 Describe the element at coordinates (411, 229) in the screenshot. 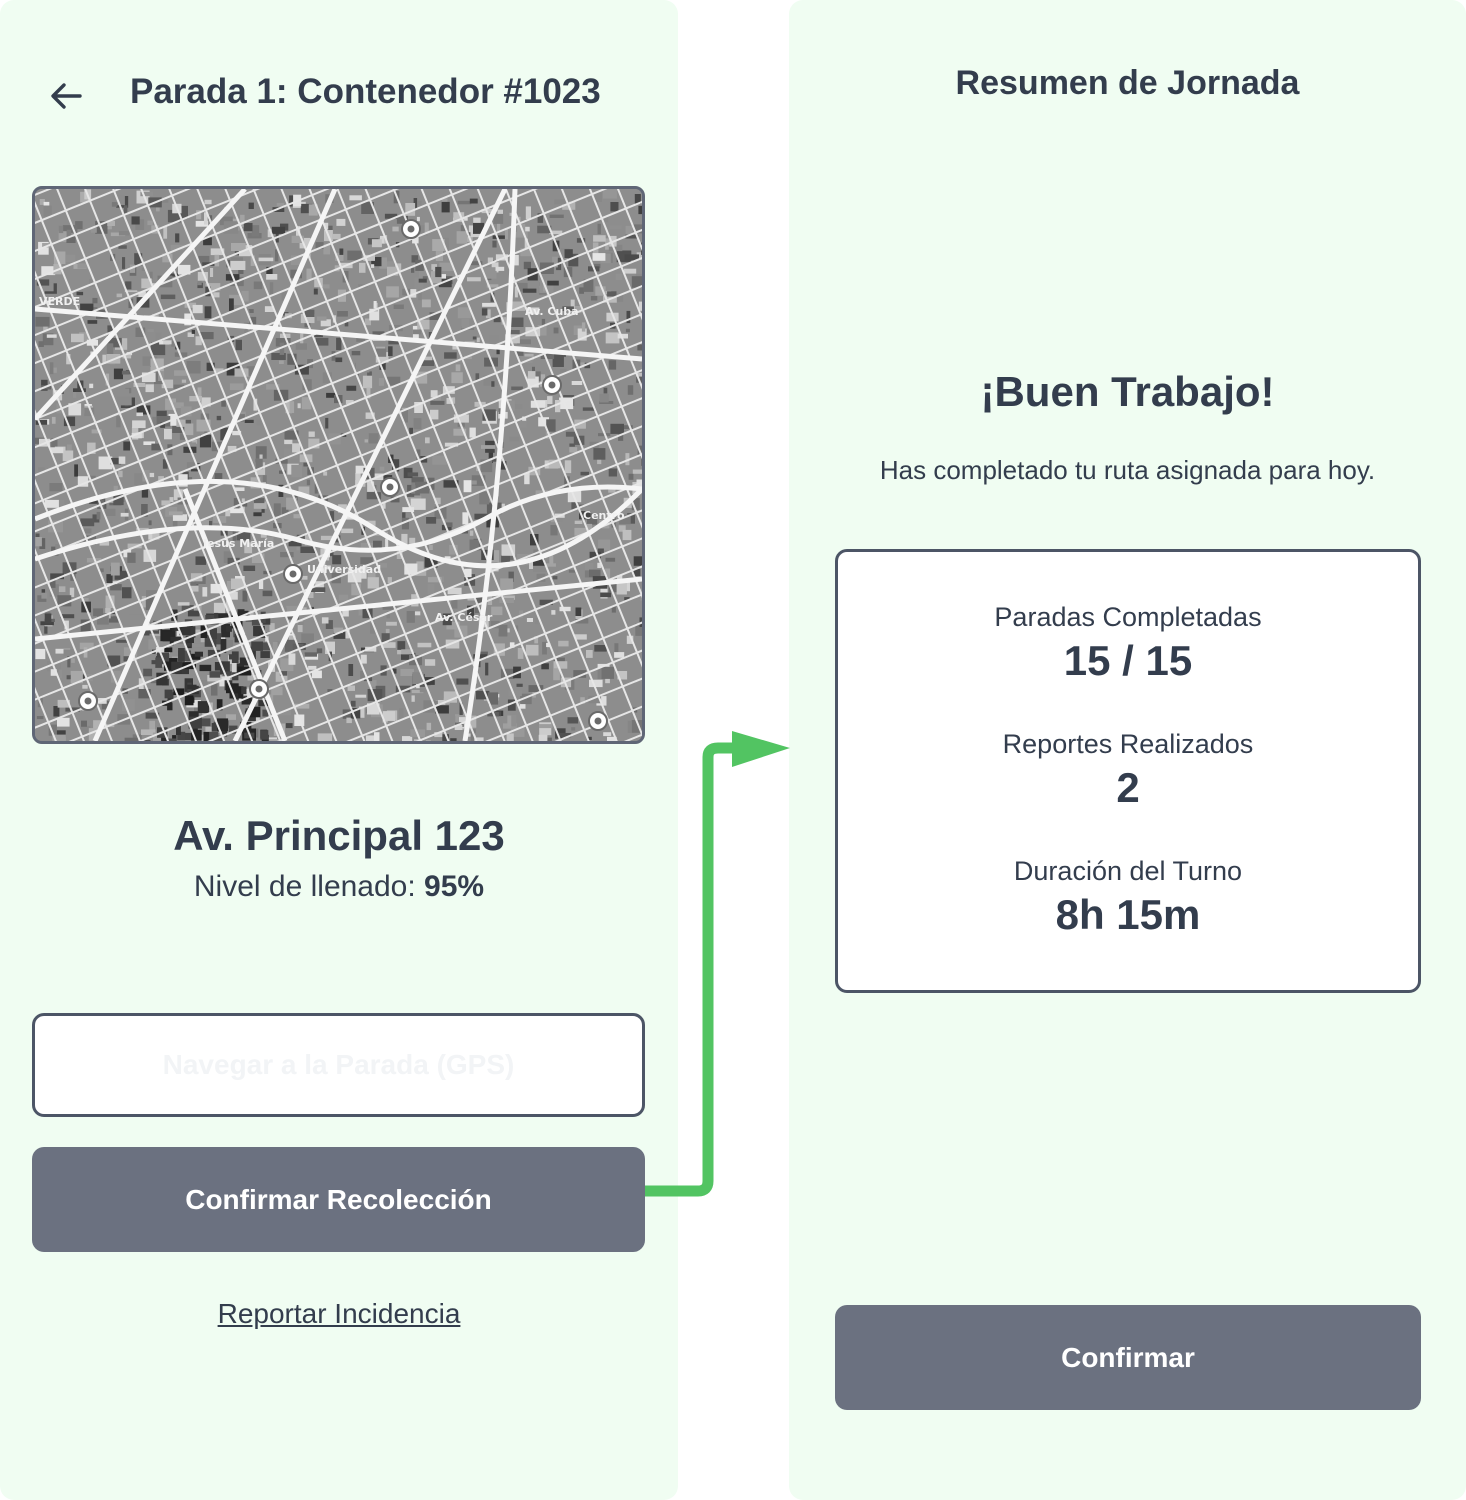

I see `map-pin-dot` at that location.